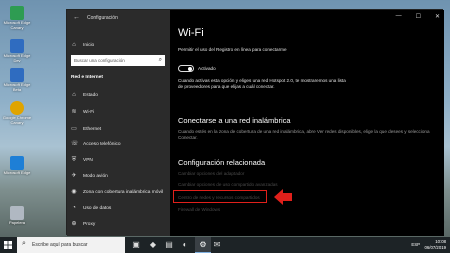 The height and width of the screenshot is (253, 450). Describe the element at coordinates (71, 245) in the screenshot. I see `taskbar-search-box: ⌕ Escribe aquí para buscar` at that location.